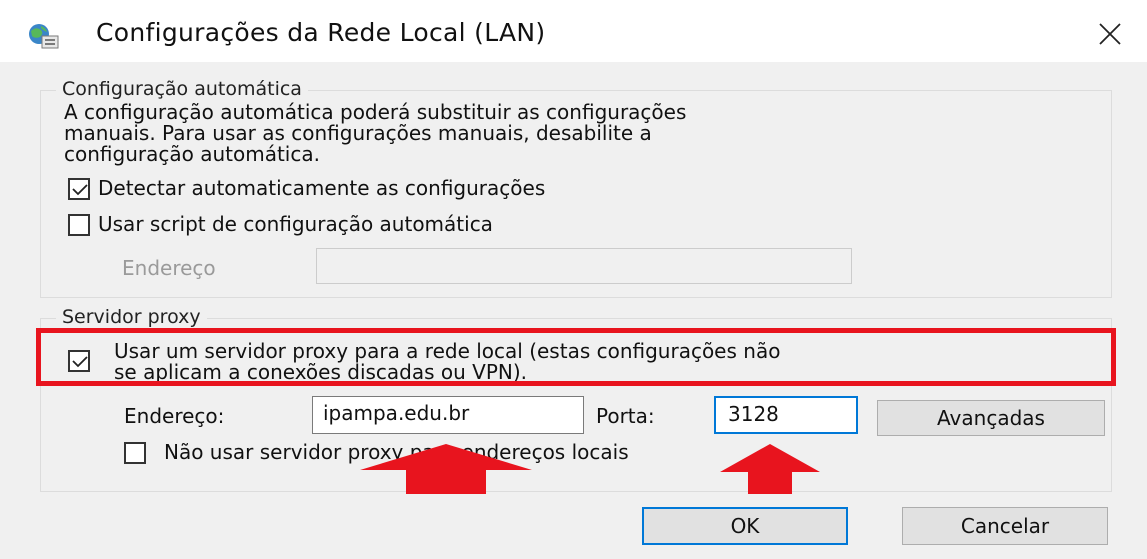 The width and height of the screenshot is (1147, 559). I want to click on proxy-legend: Servidor proxy, so click(131, 317).